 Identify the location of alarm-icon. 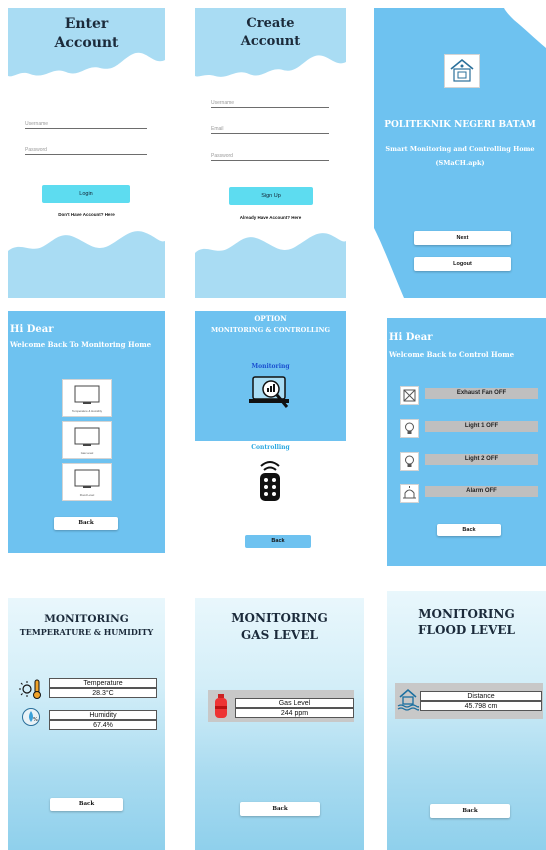
(409, 493).